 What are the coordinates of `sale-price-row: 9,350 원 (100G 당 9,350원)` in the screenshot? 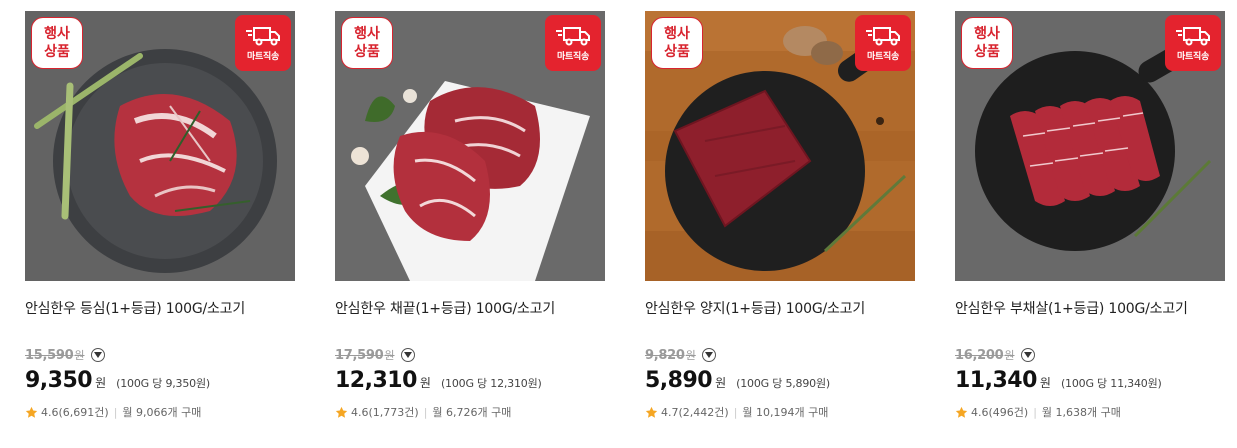 It's located at (160, 382).